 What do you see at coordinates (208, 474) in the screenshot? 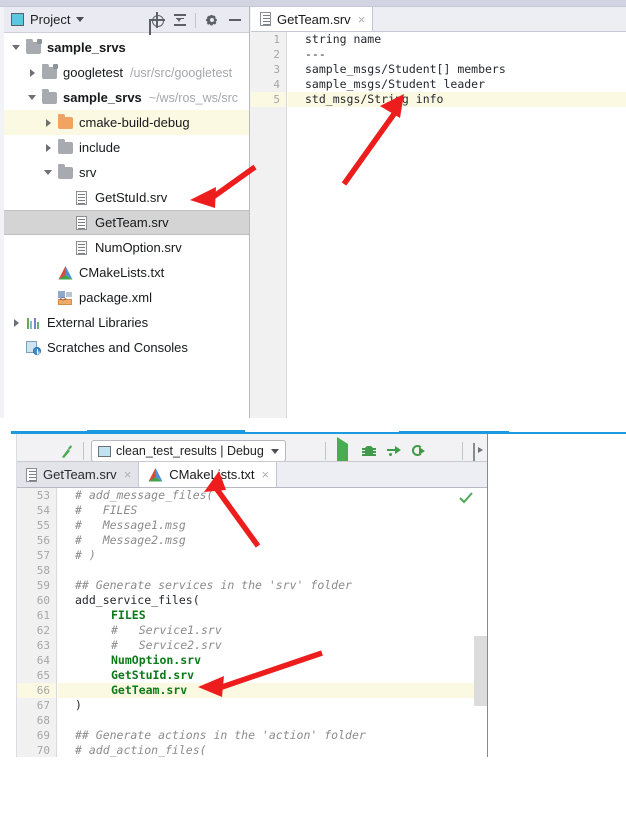
I see `tab-cmakelists-txt: CMakeLists.txt ×` at bounding box center [208, 474].